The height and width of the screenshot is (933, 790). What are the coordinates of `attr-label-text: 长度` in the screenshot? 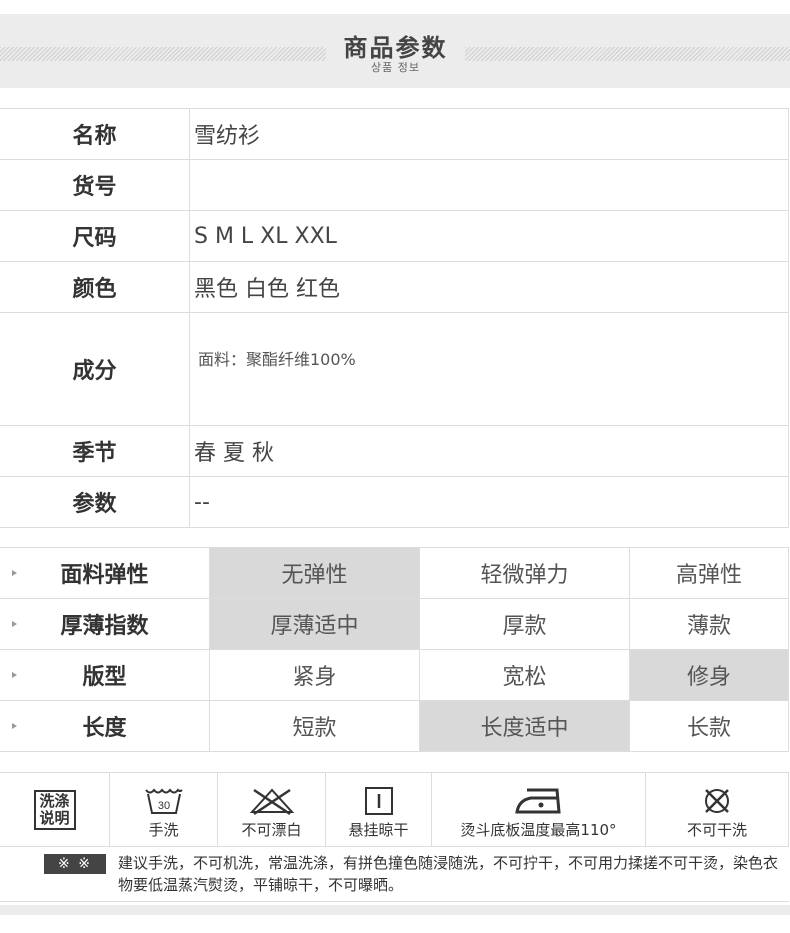 It's located at (104, 728).